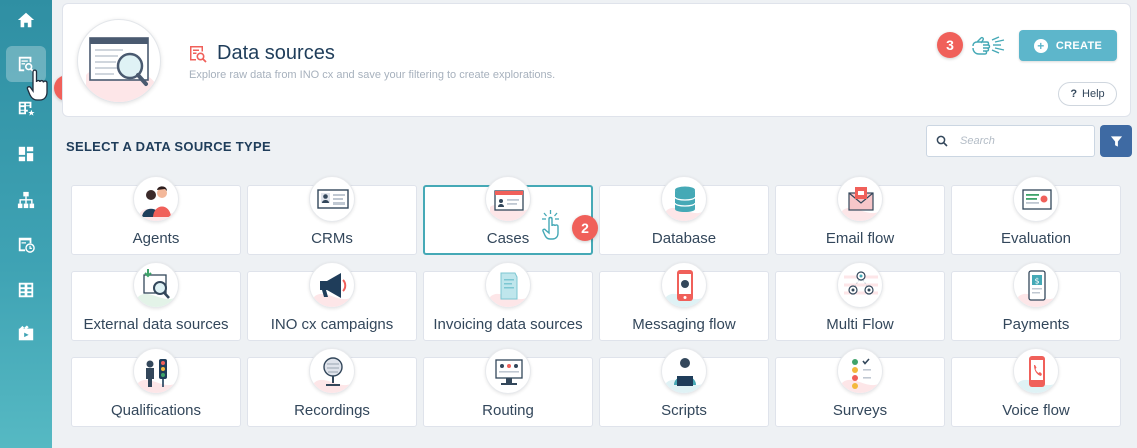 This screenshot has width=1137, height=448. I want to click on create-button: + CREATE, so click(1068, 45).